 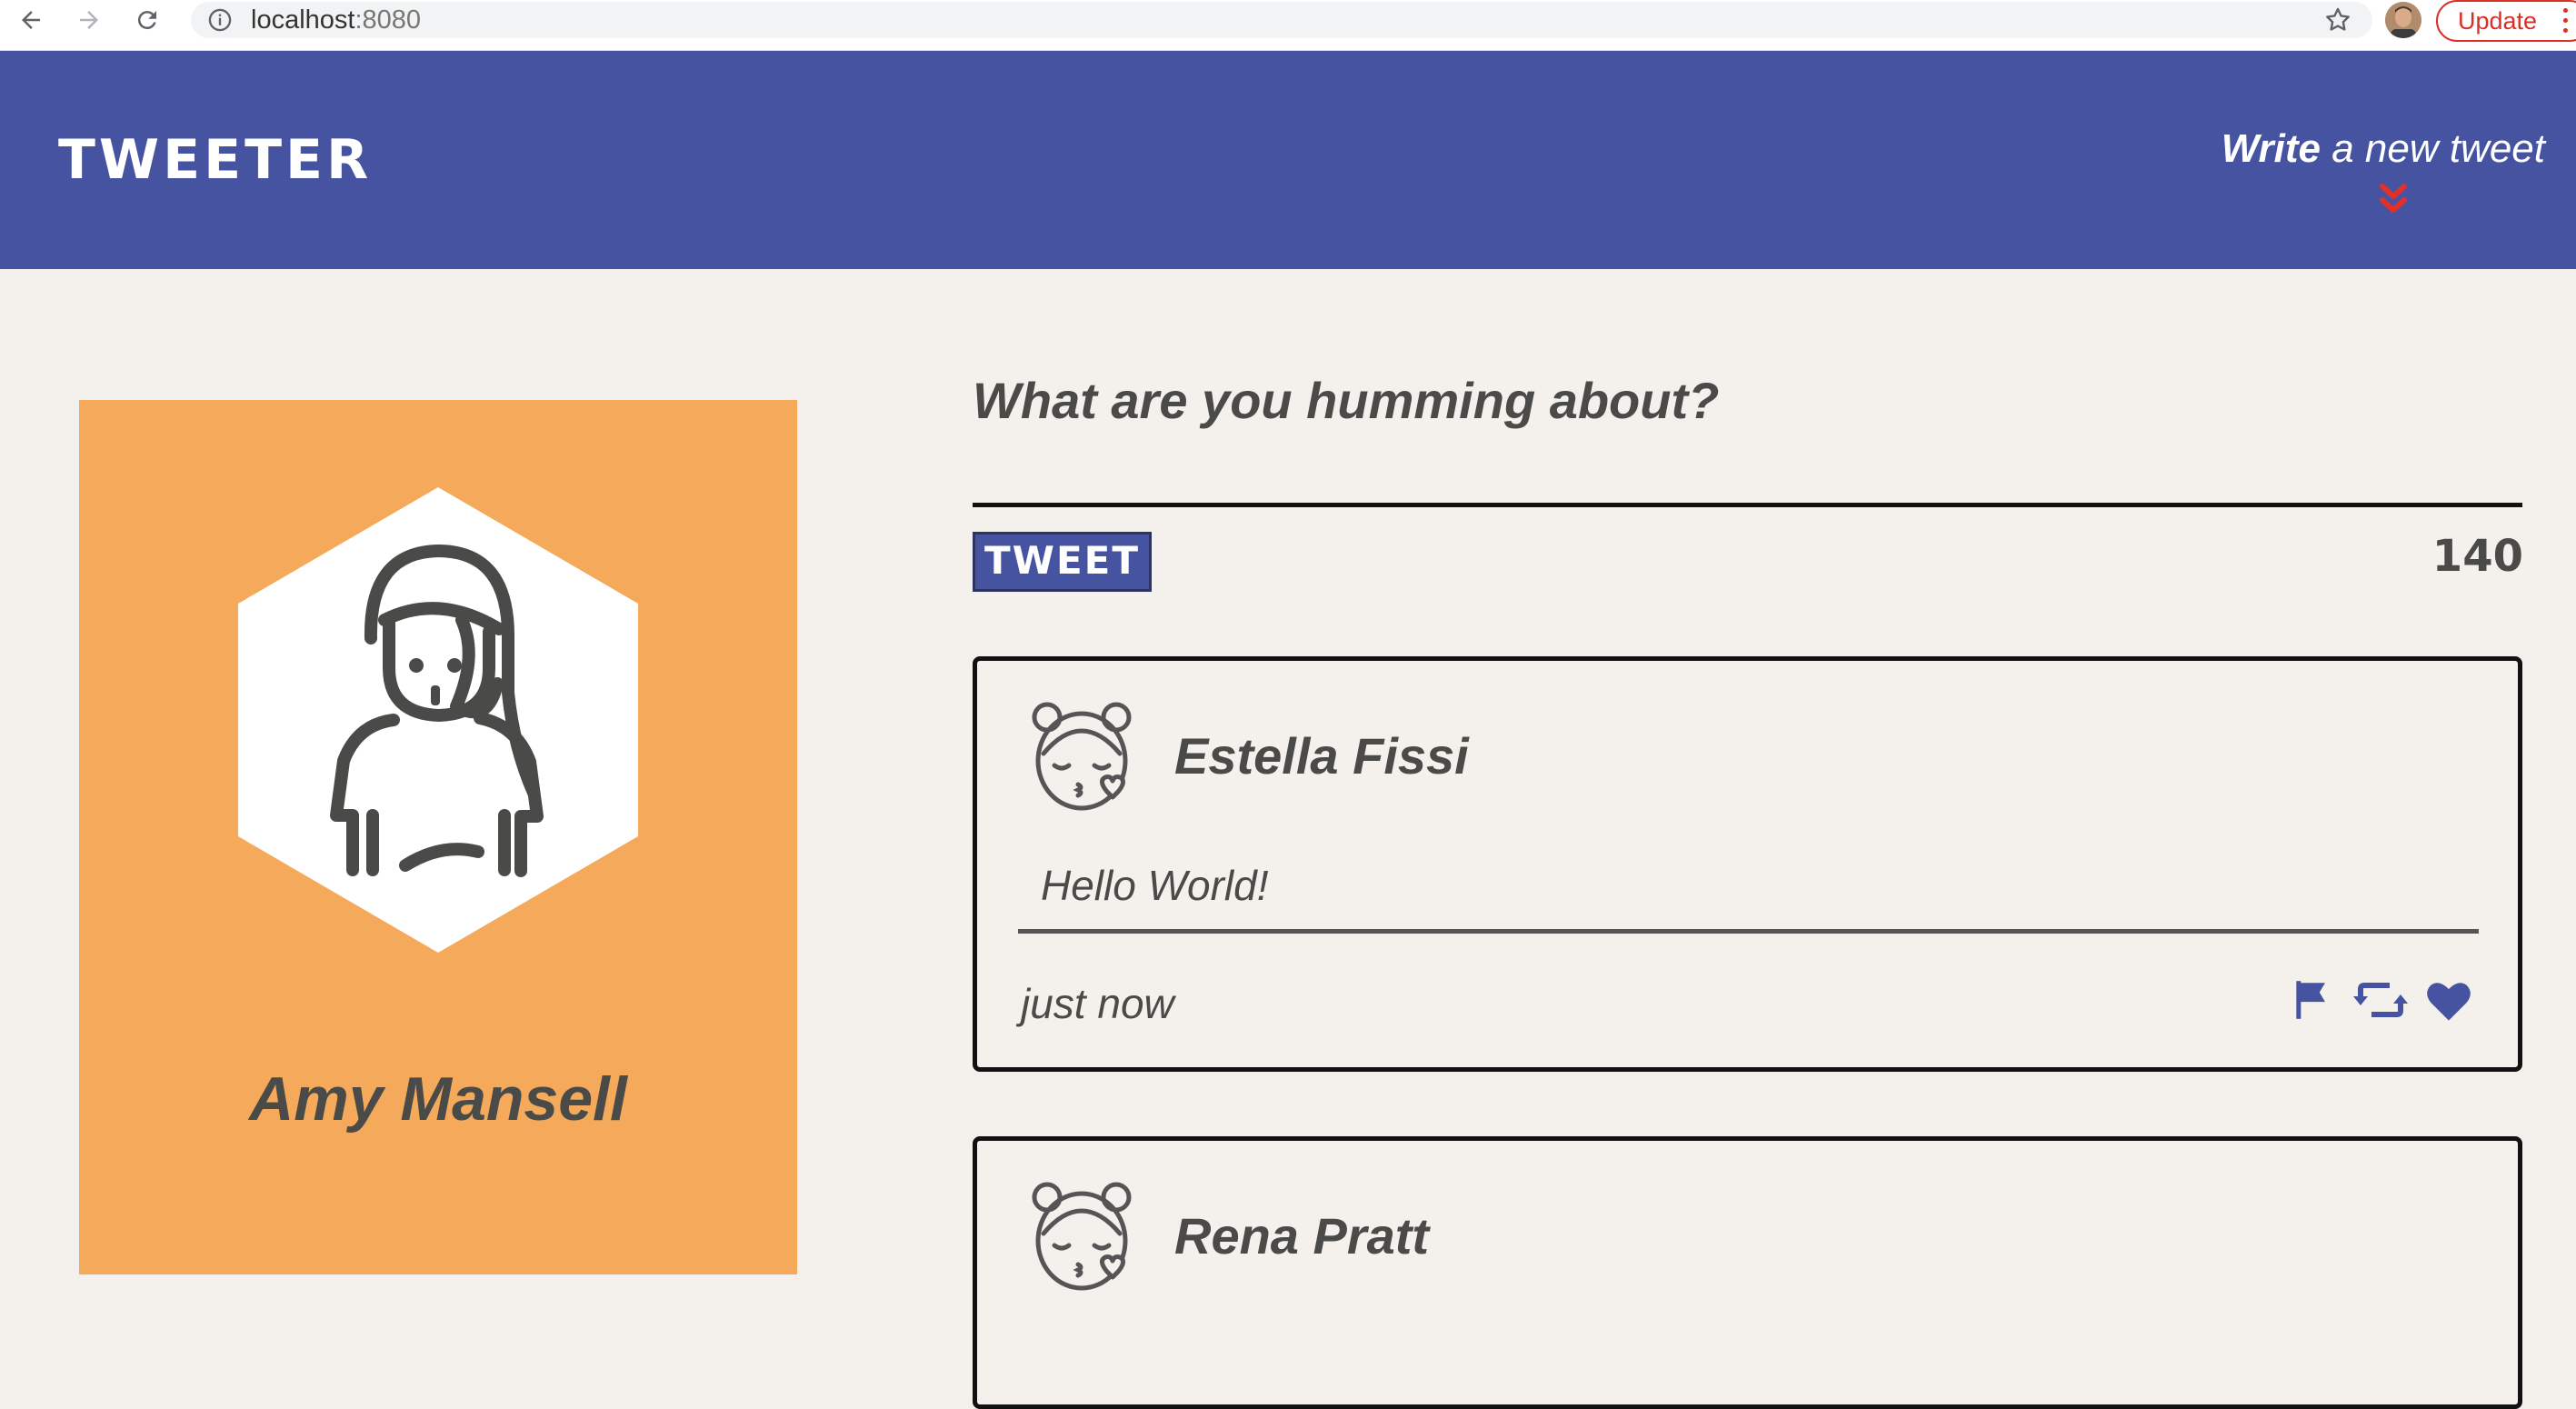 I want to click on url-port: :8080, so click(x=388, y=20).